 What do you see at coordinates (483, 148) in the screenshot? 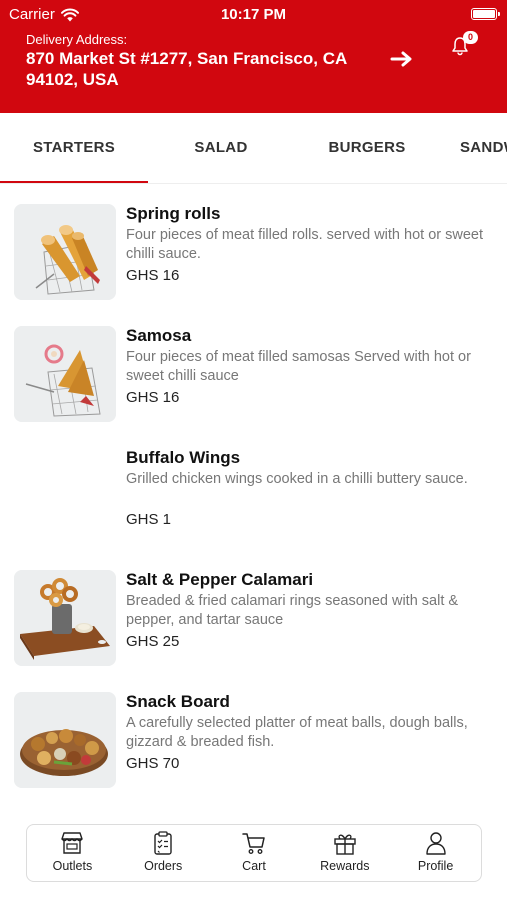
I see `tab-sandwiches: SANDWICHES` at bounding box center [483, 148].